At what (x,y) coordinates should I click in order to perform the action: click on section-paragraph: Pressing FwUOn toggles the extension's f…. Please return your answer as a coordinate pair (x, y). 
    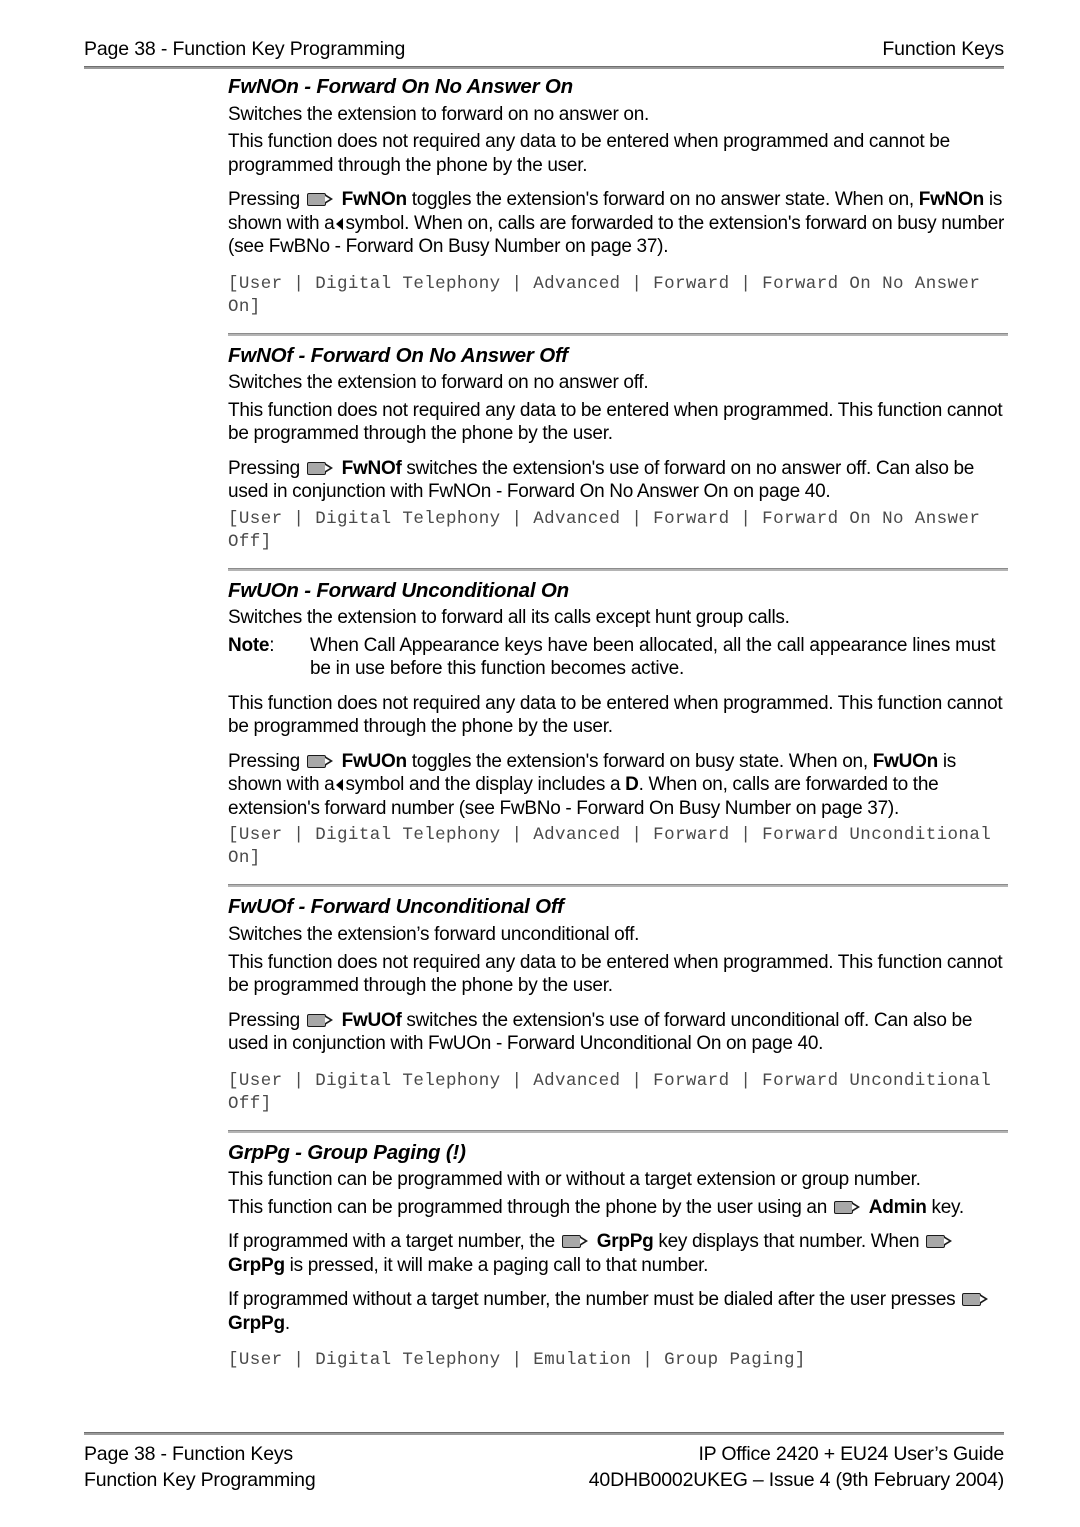
    Looking at the image, I should click on (618, 785).